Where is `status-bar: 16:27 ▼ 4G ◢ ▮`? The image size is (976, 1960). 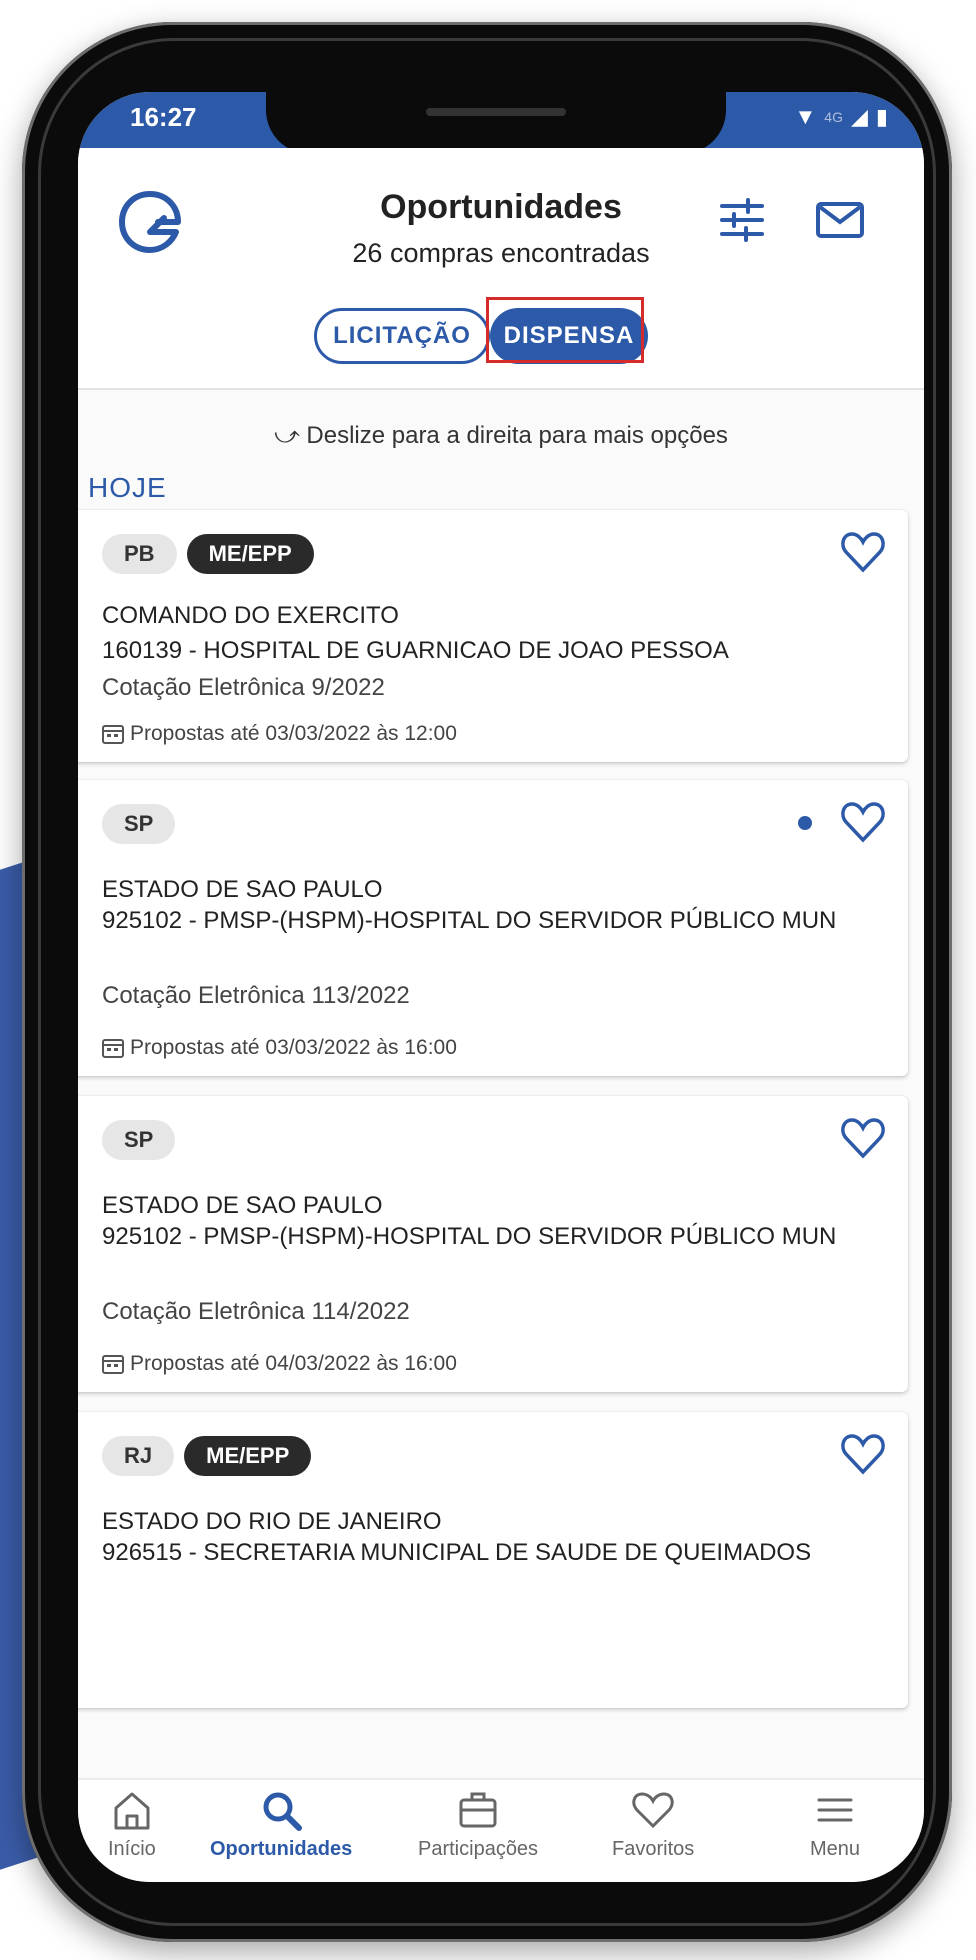
status-bar: 16:27 ▼ 4G ◢ ▮ is located at coordinates (501, 123).